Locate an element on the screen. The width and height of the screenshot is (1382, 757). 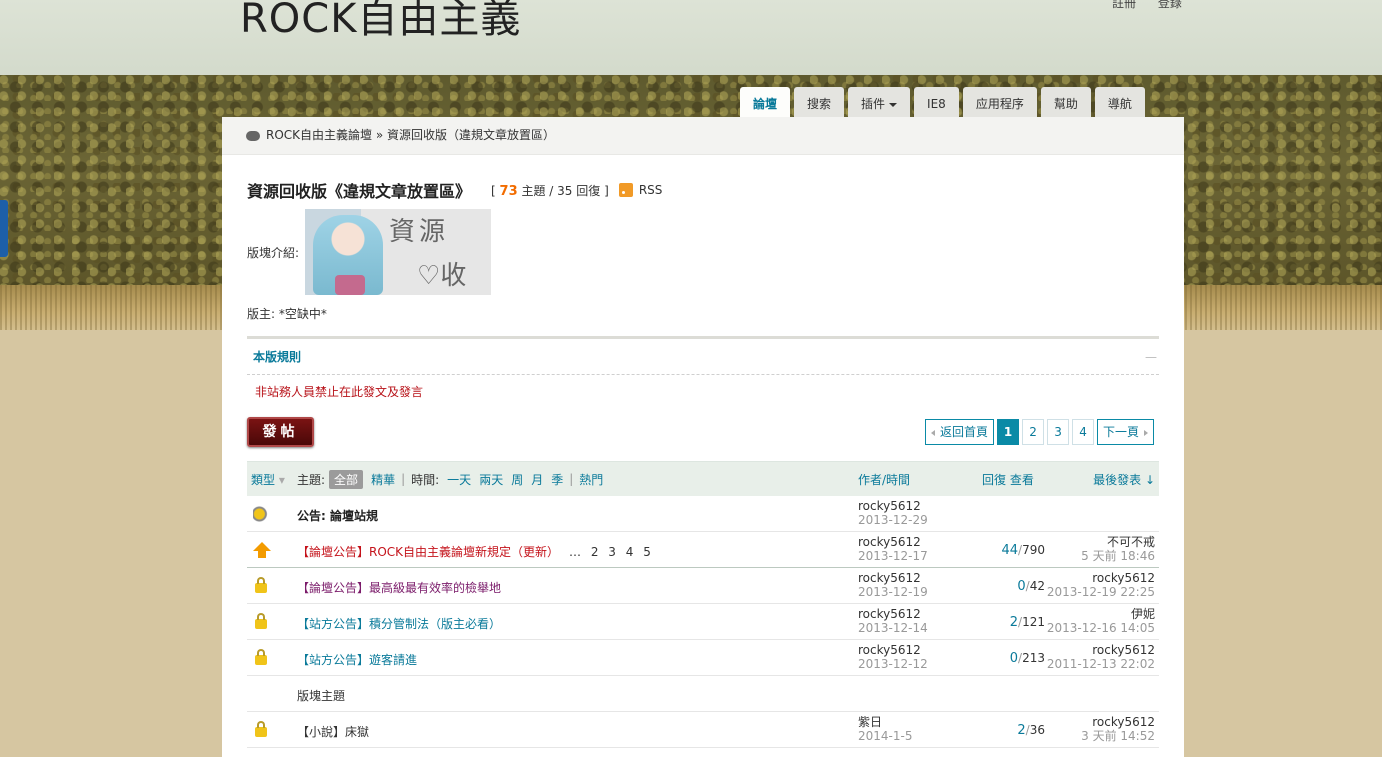
counts-close-bracket: ] is located at coordinates (606, 190).